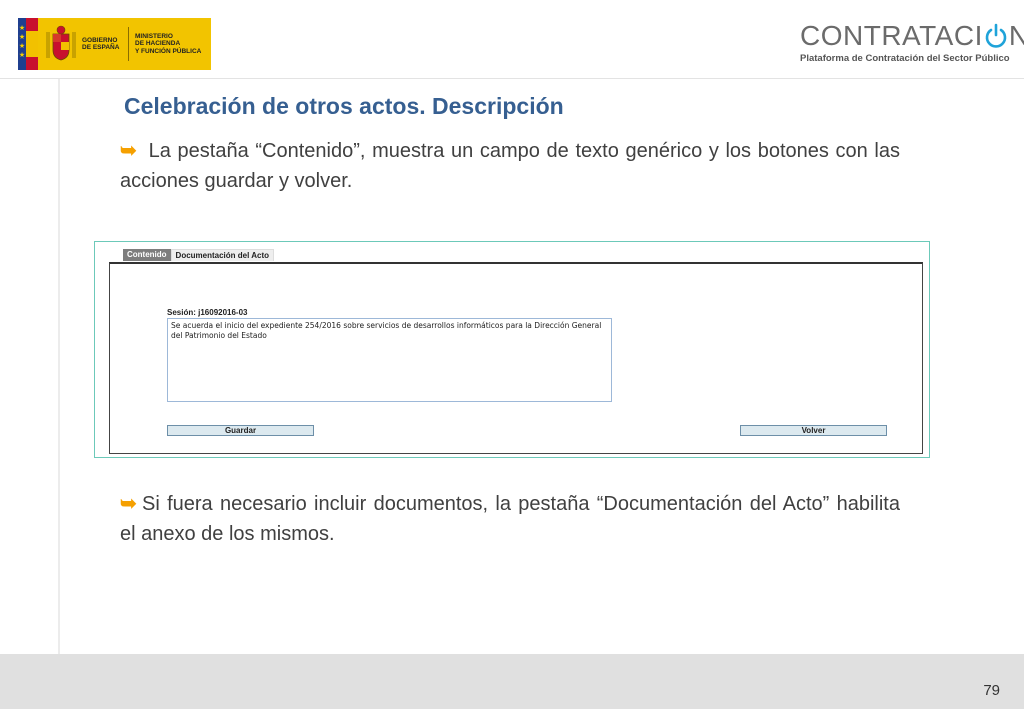  I want to click on header-divider, so click(512, 78).